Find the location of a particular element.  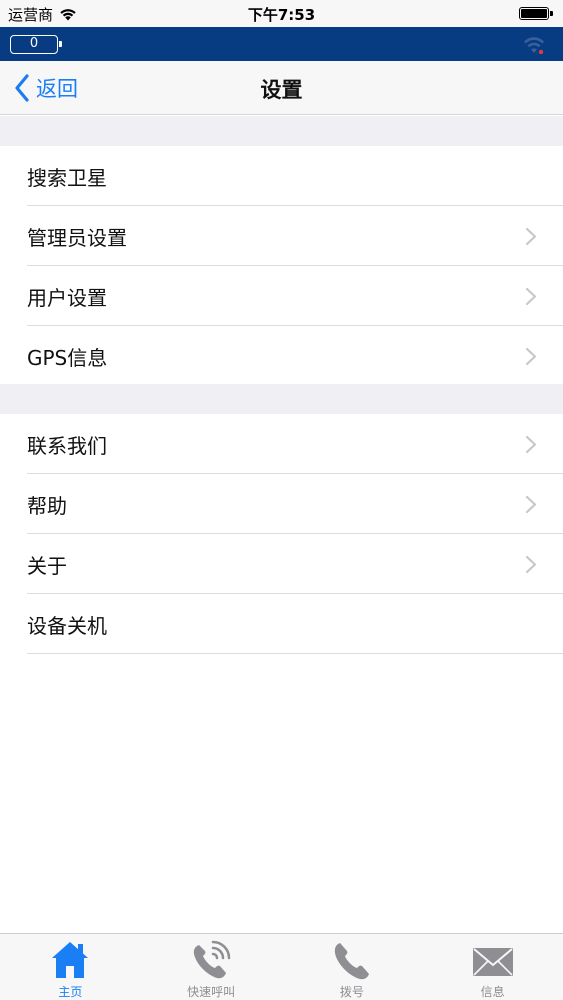

settings-item-label: 搜索卫星 is located at coordinates (67, 178).